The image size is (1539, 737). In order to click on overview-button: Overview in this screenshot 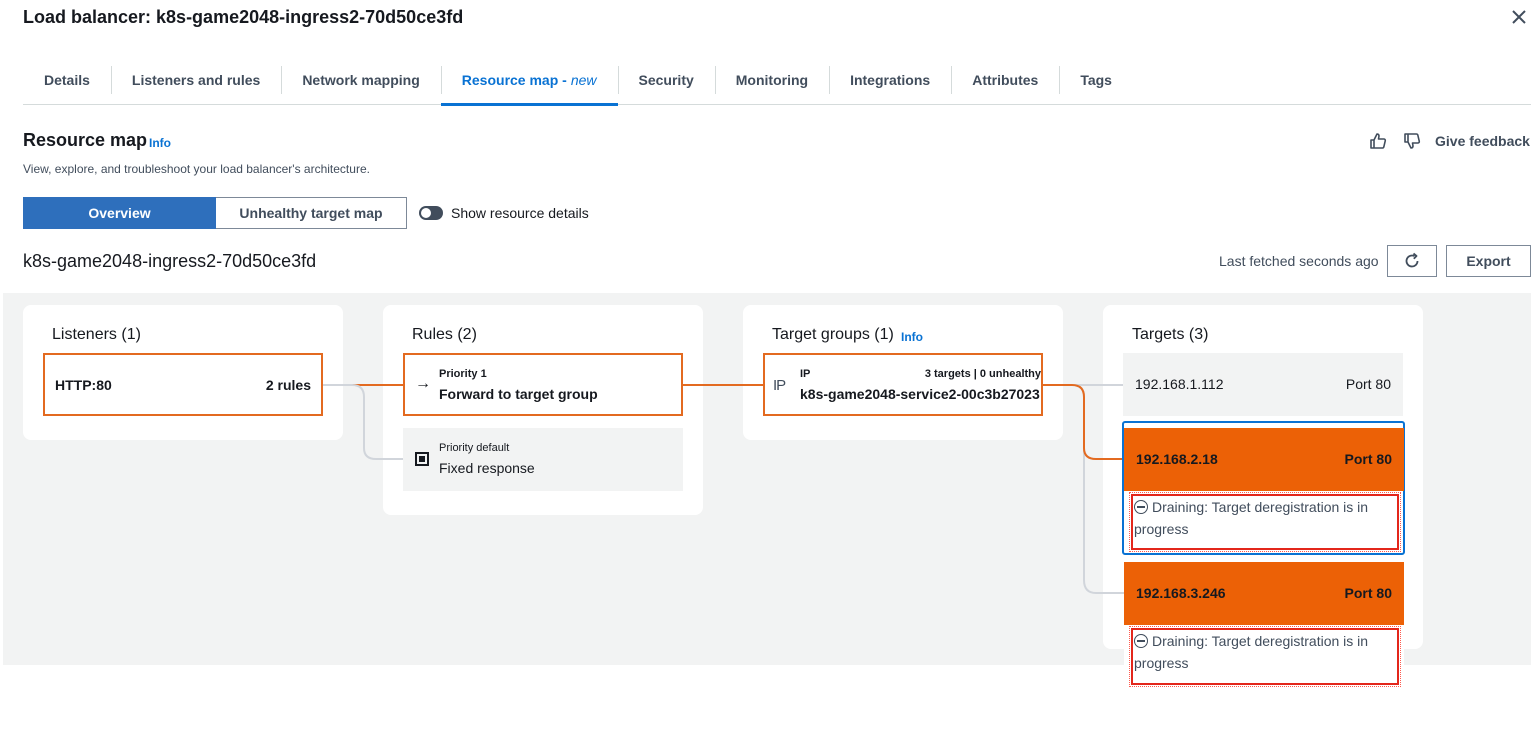, I will do `click(119, 213)`.